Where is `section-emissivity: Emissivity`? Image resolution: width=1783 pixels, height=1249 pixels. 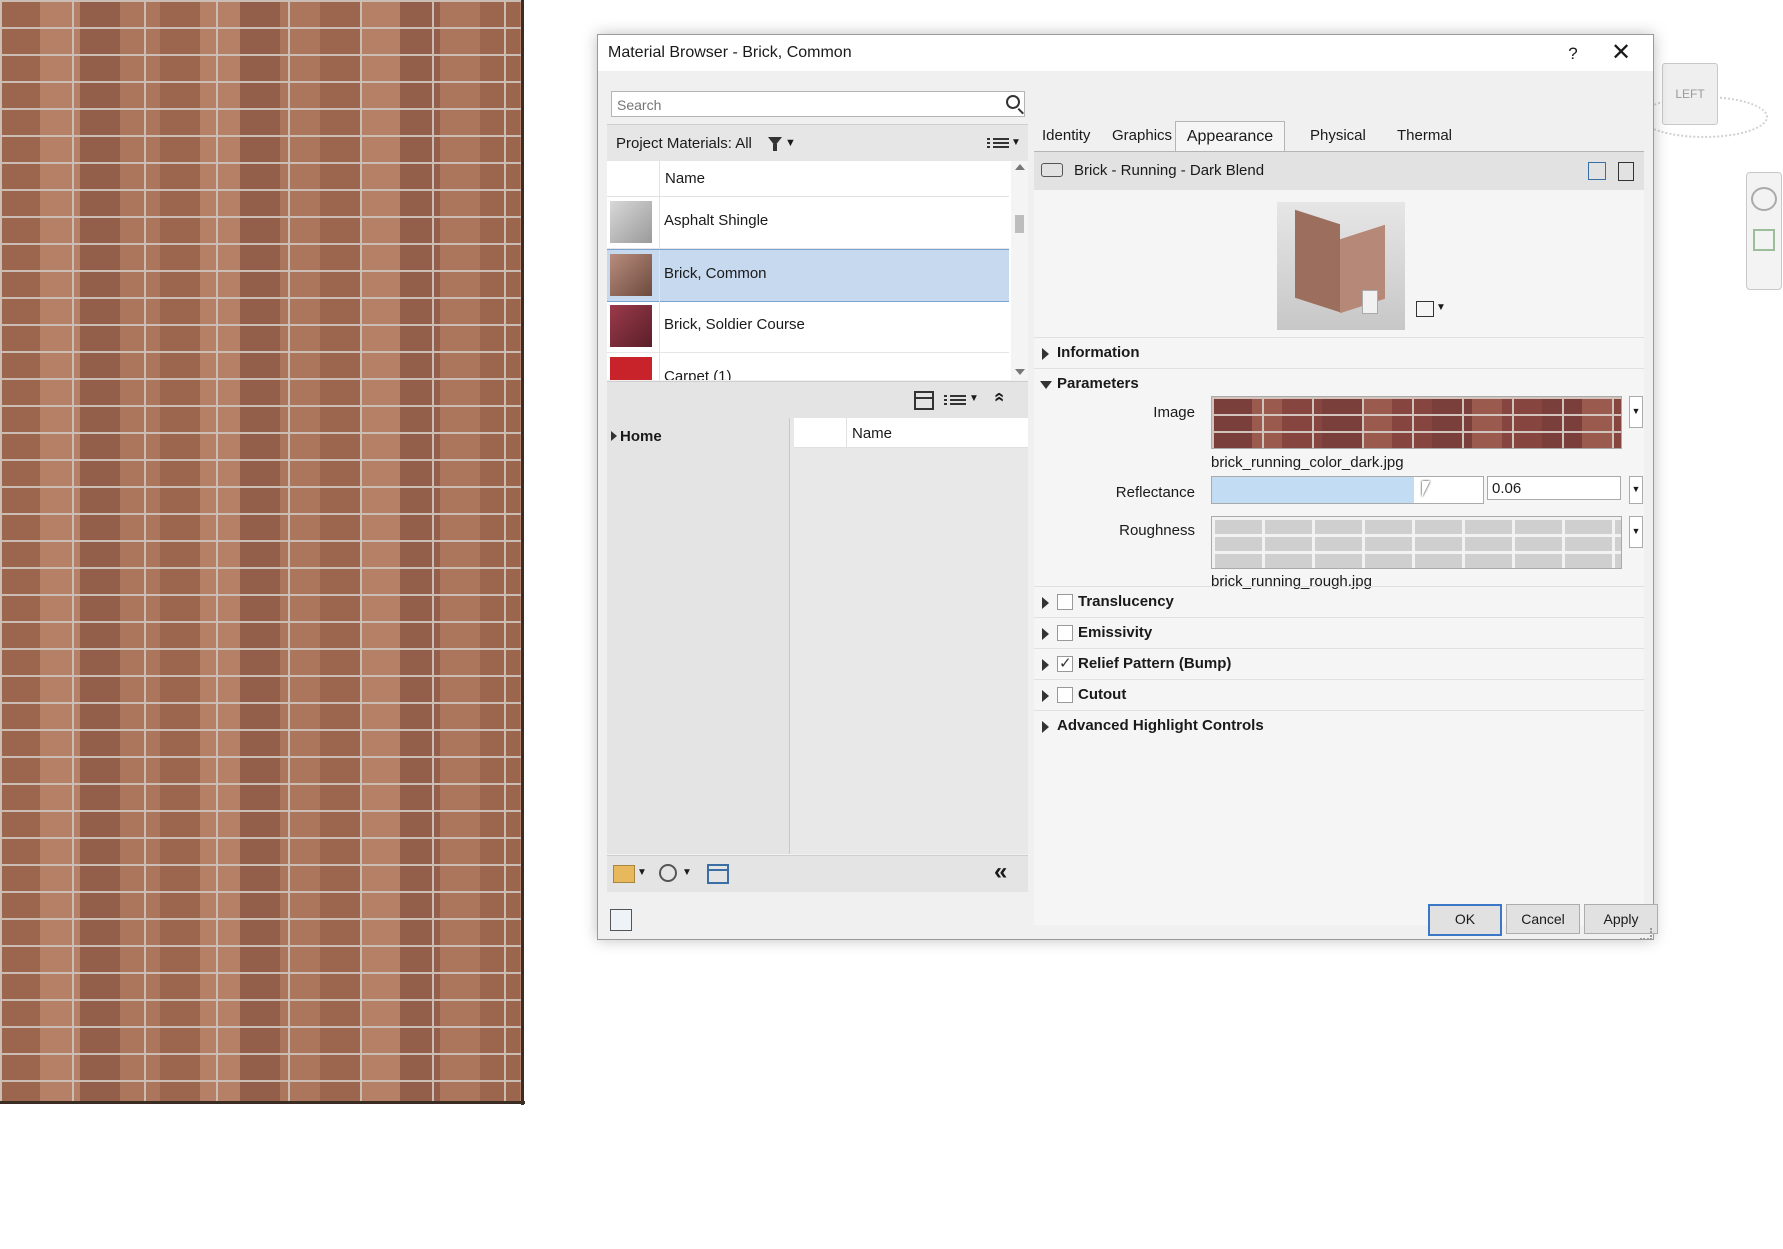 section-emissivity: Emissivity is located at coordinates (1339, 632).